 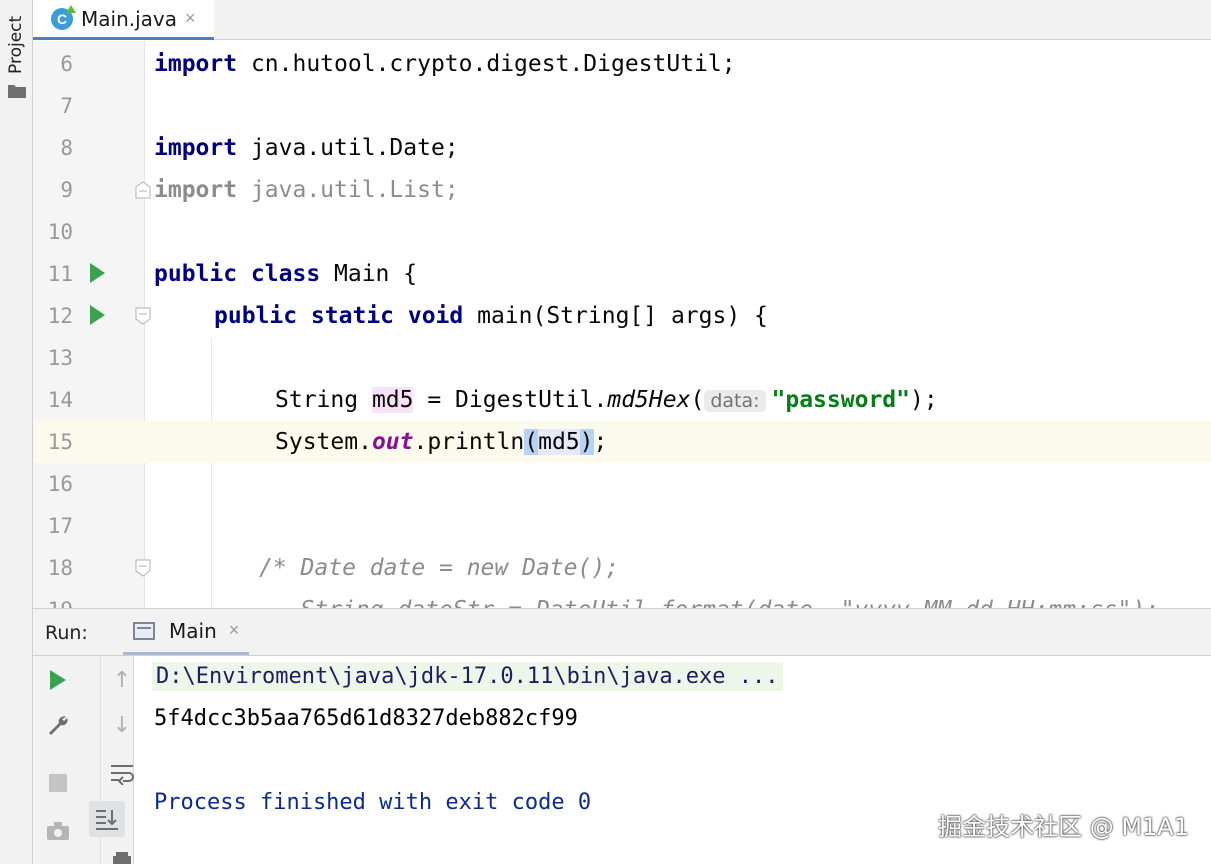 What do you see at coordinates (622, 190) in the screenshot?
I see `code-line: 9 import java.util.List;` at bounding box center [622, 190].